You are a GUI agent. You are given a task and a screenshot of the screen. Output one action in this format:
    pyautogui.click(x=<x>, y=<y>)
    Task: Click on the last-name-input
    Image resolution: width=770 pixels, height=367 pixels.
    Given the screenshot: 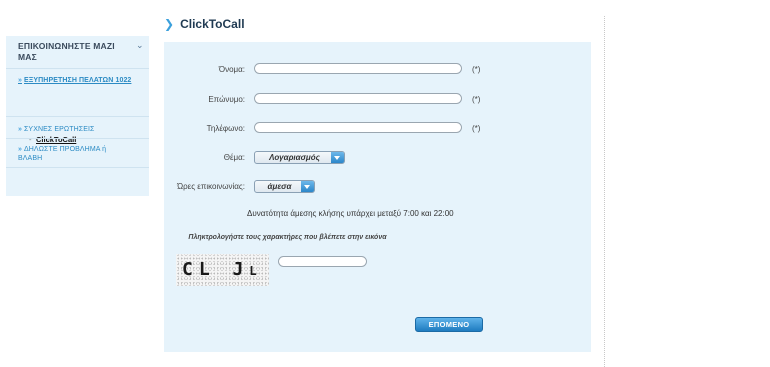 What is the action you would take?
    pyautogui.click(x=358, y=98)
    